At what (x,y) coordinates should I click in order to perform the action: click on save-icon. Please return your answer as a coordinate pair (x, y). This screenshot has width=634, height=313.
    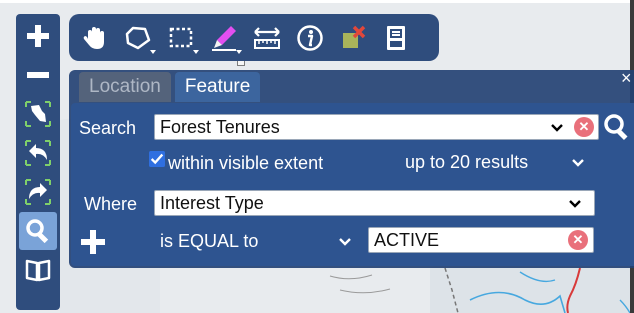
    Looking at the image, I should click on (396, 37).